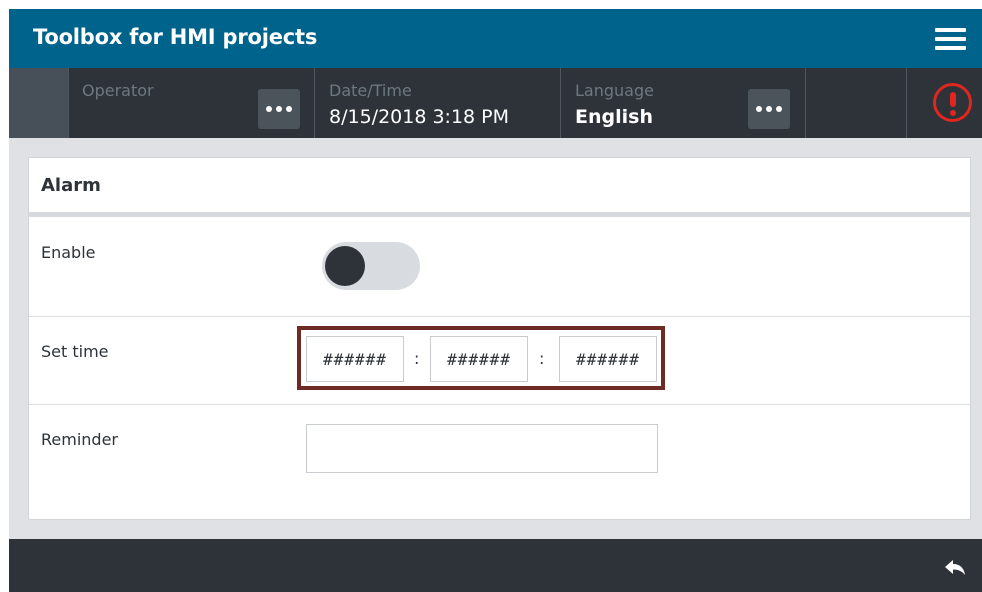 The height and width of the screenshot is (592, 982). What do you see at coordinates (370, 90) in the screenshot?
I see `datetime-label: Date/Time` at bounding box center [370, 90].